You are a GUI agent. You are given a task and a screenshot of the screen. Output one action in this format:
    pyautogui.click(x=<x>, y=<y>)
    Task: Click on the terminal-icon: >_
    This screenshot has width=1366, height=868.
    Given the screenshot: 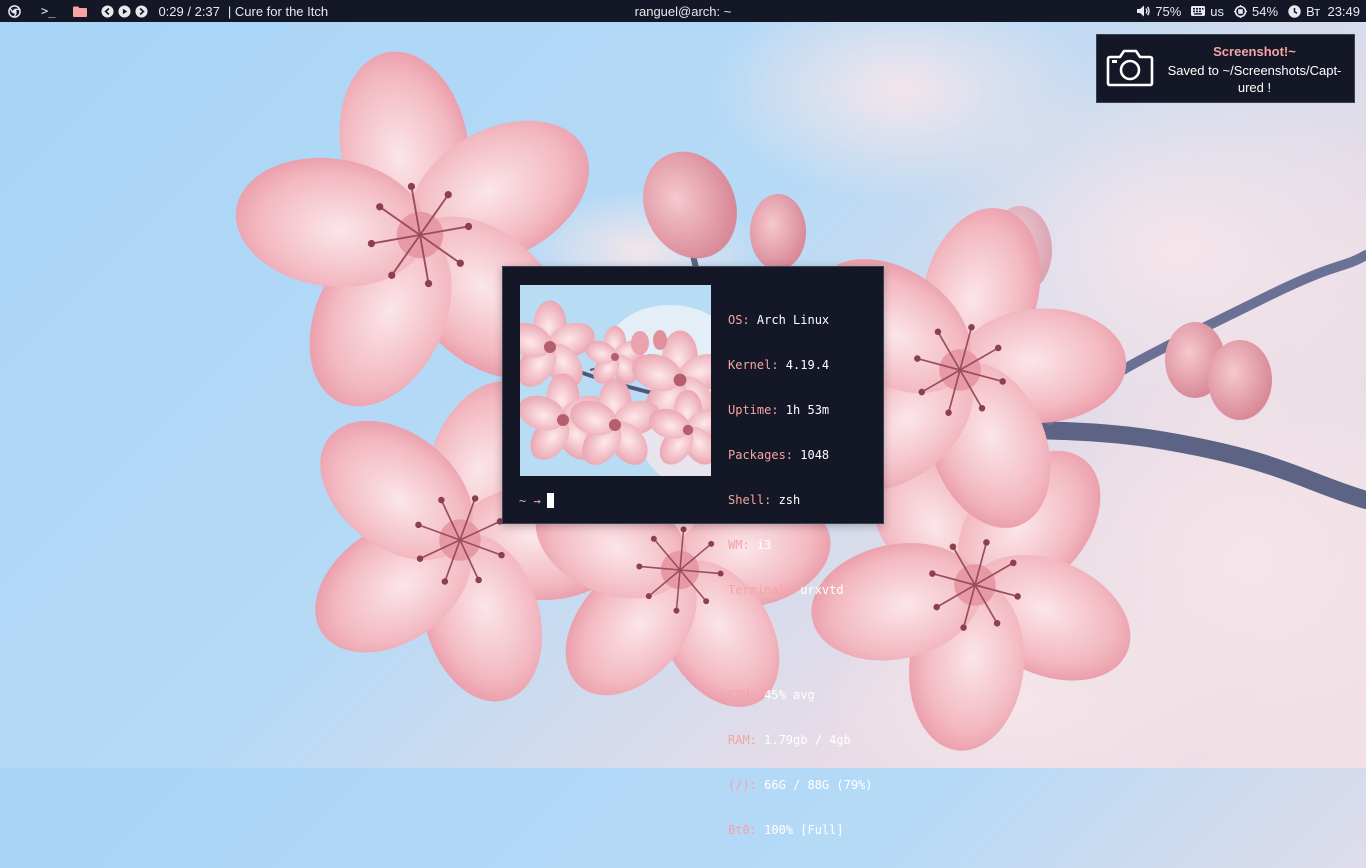 What is the action you would take?
    pyautogui.click(x=48, y=11)
    